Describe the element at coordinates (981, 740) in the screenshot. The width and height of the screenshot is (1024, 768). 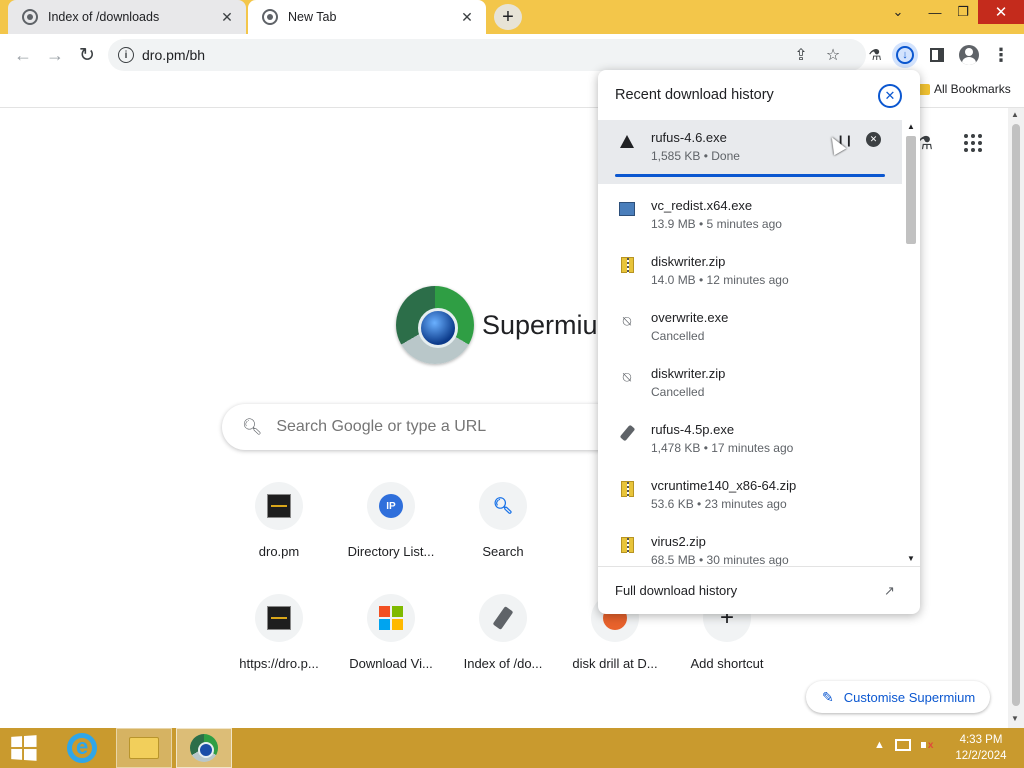
I see `clock-time: 4:33 PM` at that location.